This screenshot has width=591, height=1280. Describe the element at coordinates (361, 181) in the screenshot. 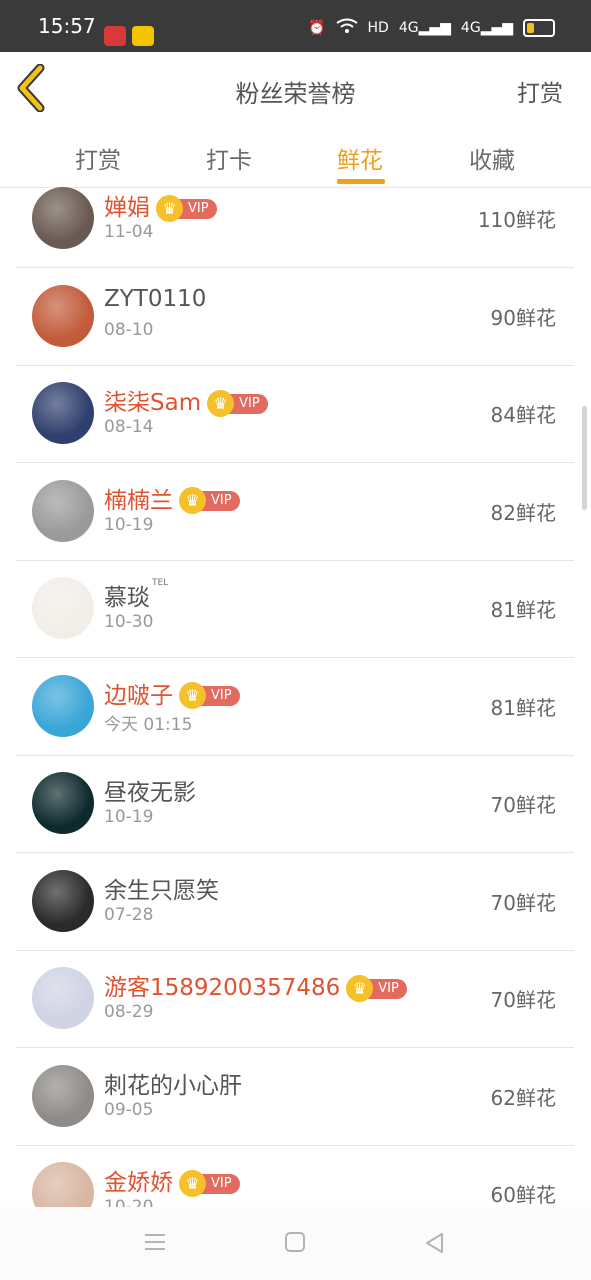

I see `active-tab-indicator` at that location.